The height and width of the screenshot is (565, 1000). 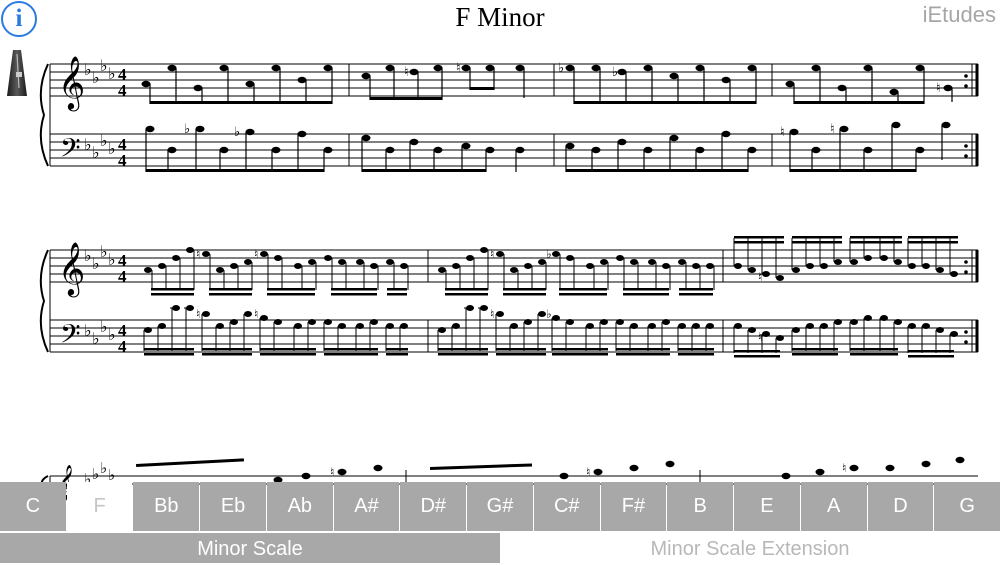 What do you see at coordinates (99, 506) in the screenshot?
I see `key-button-f: F` at bounding box center [99, 506].